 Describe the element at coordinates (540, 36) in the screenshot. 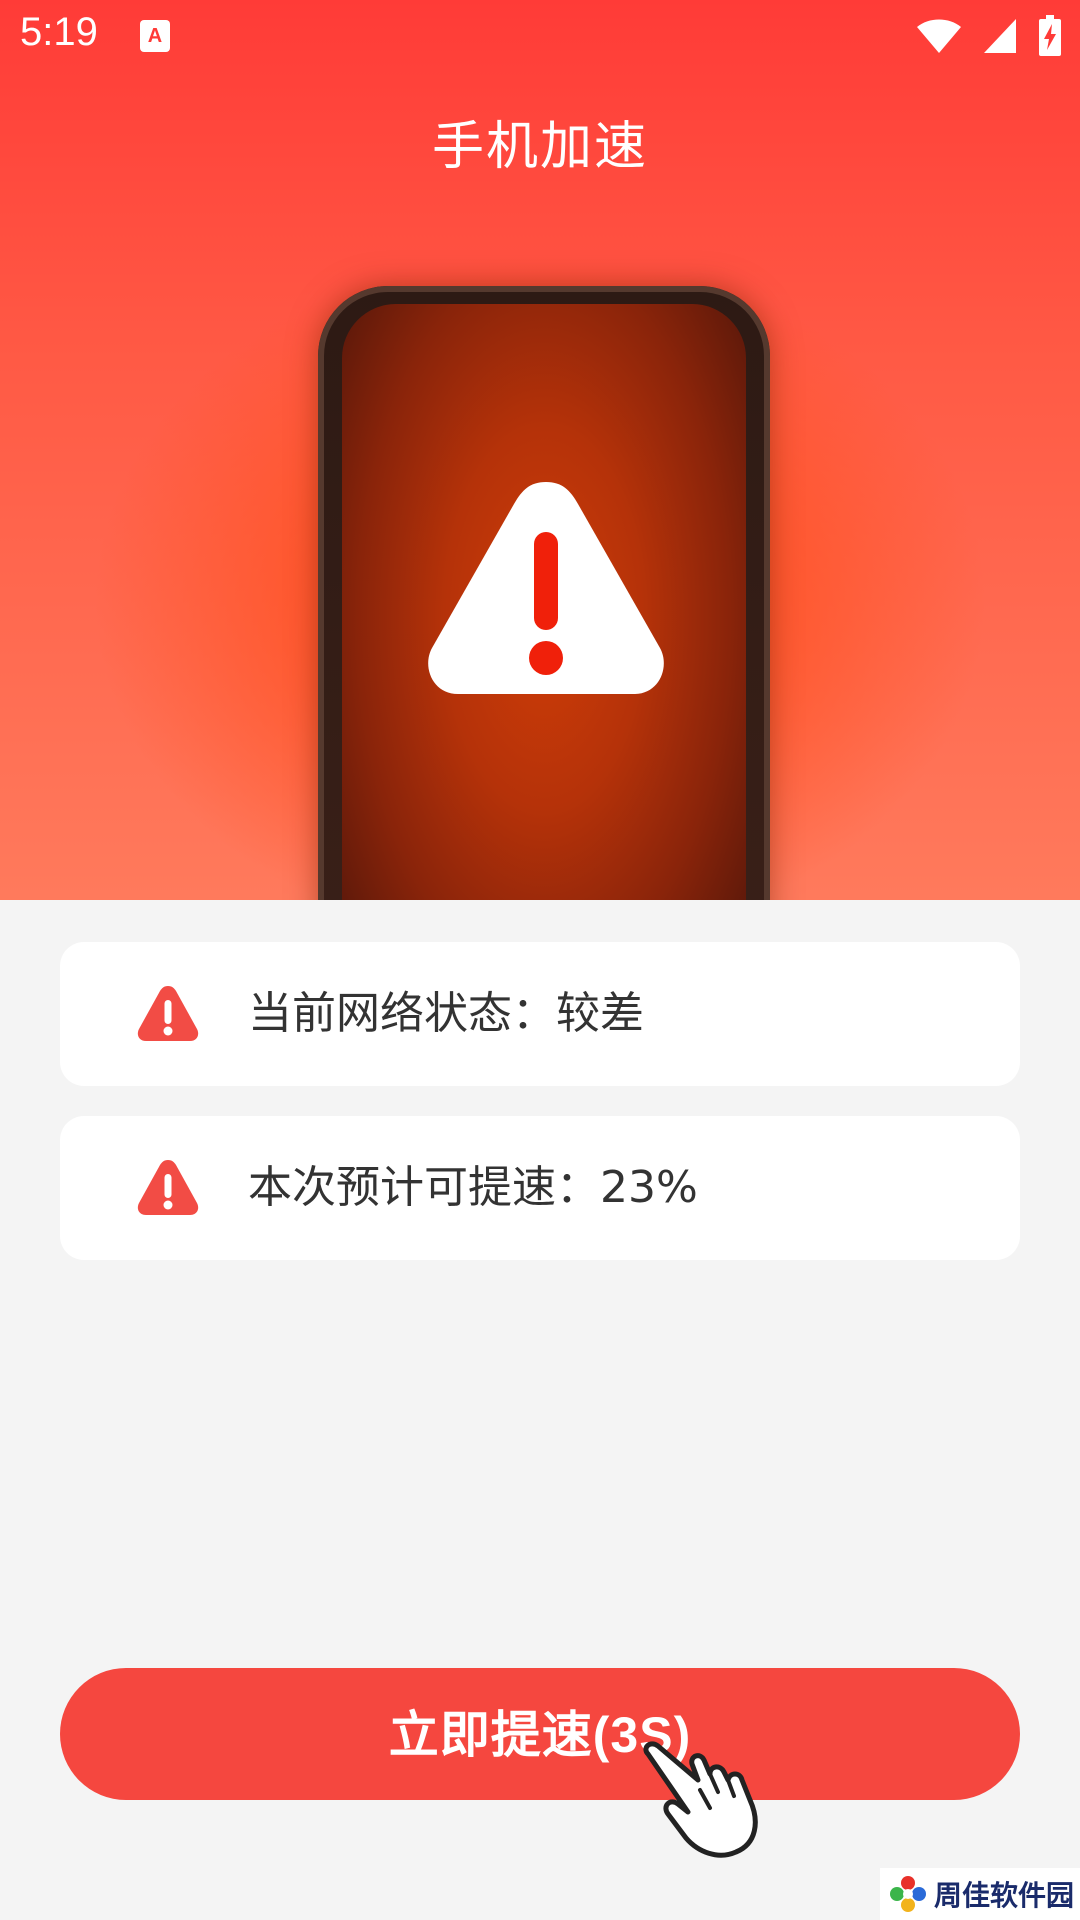

I see `status-bar: 5:19 A` at that location.